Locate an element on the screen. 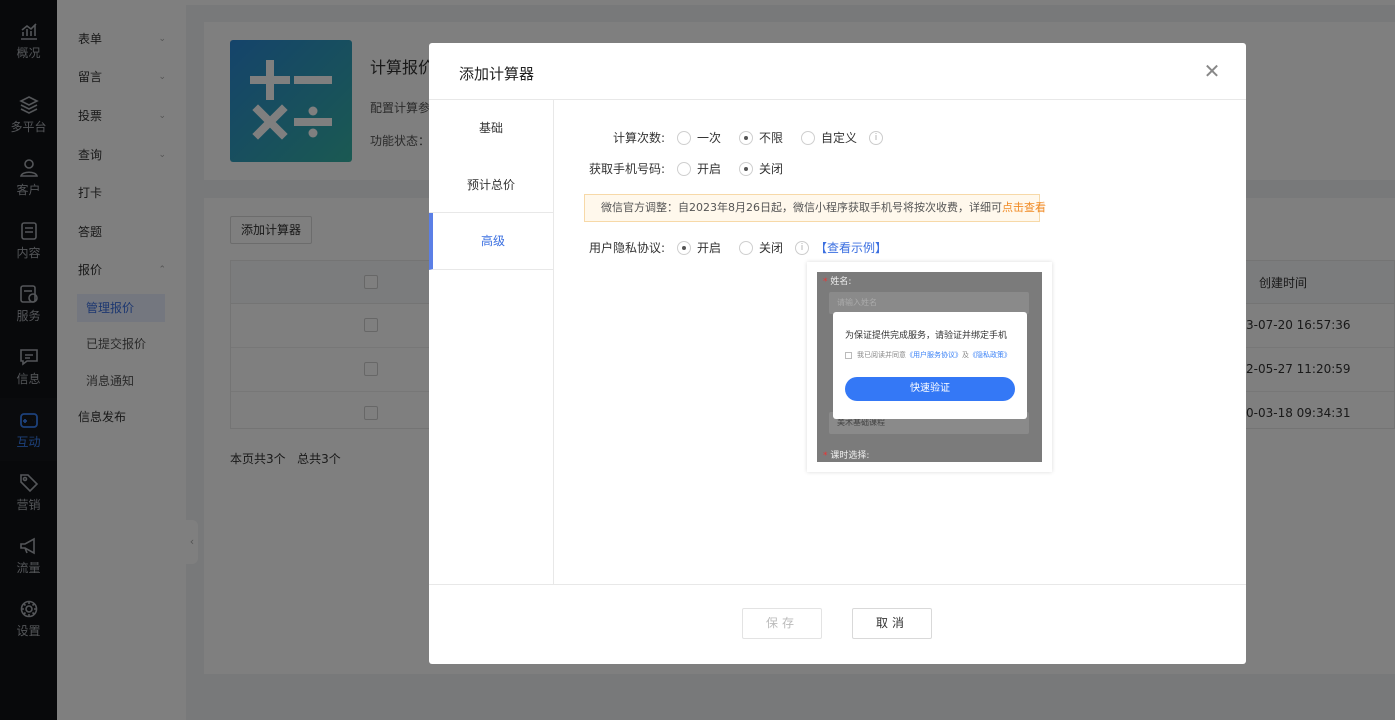 The height and width of the screenshot is (720, 1395). notice-text: 微信官方调整：自2023年8月26日起，微信小程序获取手机号将按次收费，详细可 is located at coordinates (801, 207).